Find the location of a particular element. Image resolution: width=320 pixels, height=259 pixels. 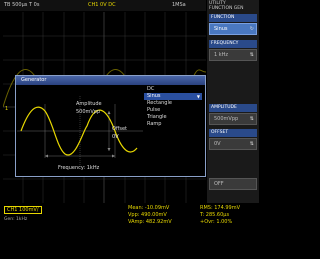

offset-softkey: 0V ⇅ is located at coordinates (233, 144).